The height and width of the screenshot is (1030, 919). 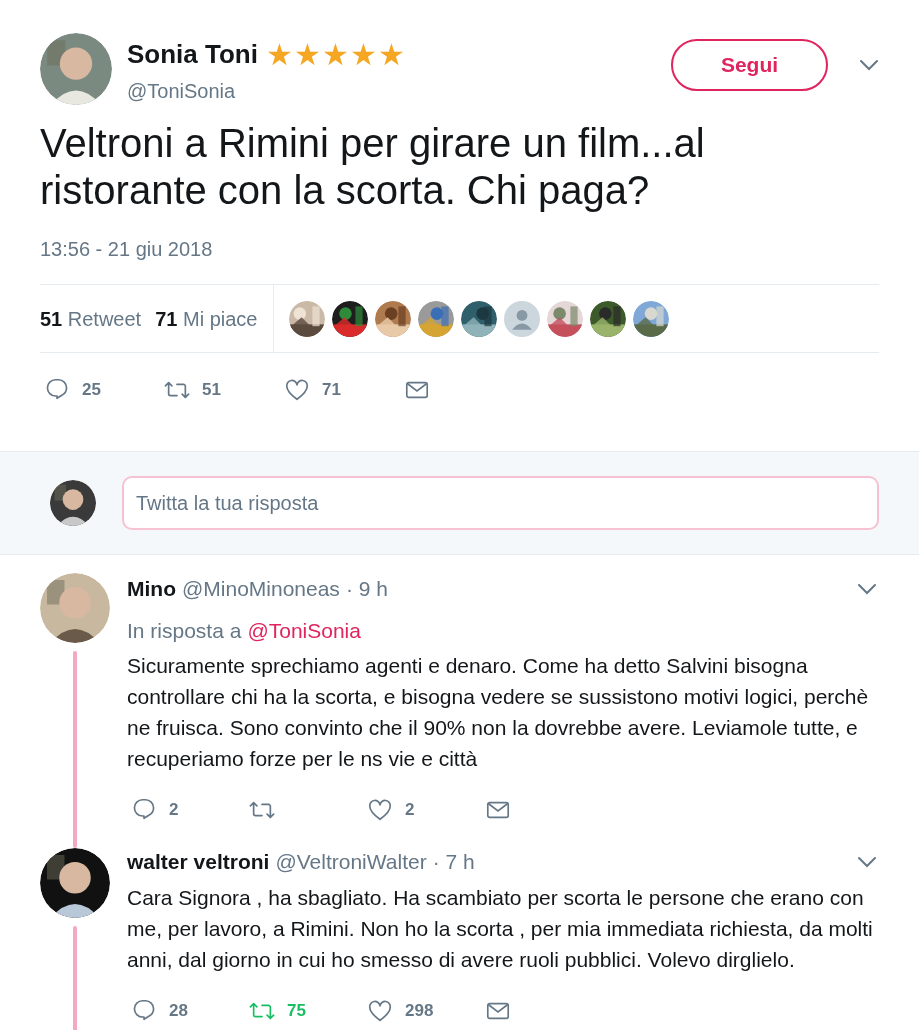 I want to click on action-count: 298, so click(x=419, y=1010).